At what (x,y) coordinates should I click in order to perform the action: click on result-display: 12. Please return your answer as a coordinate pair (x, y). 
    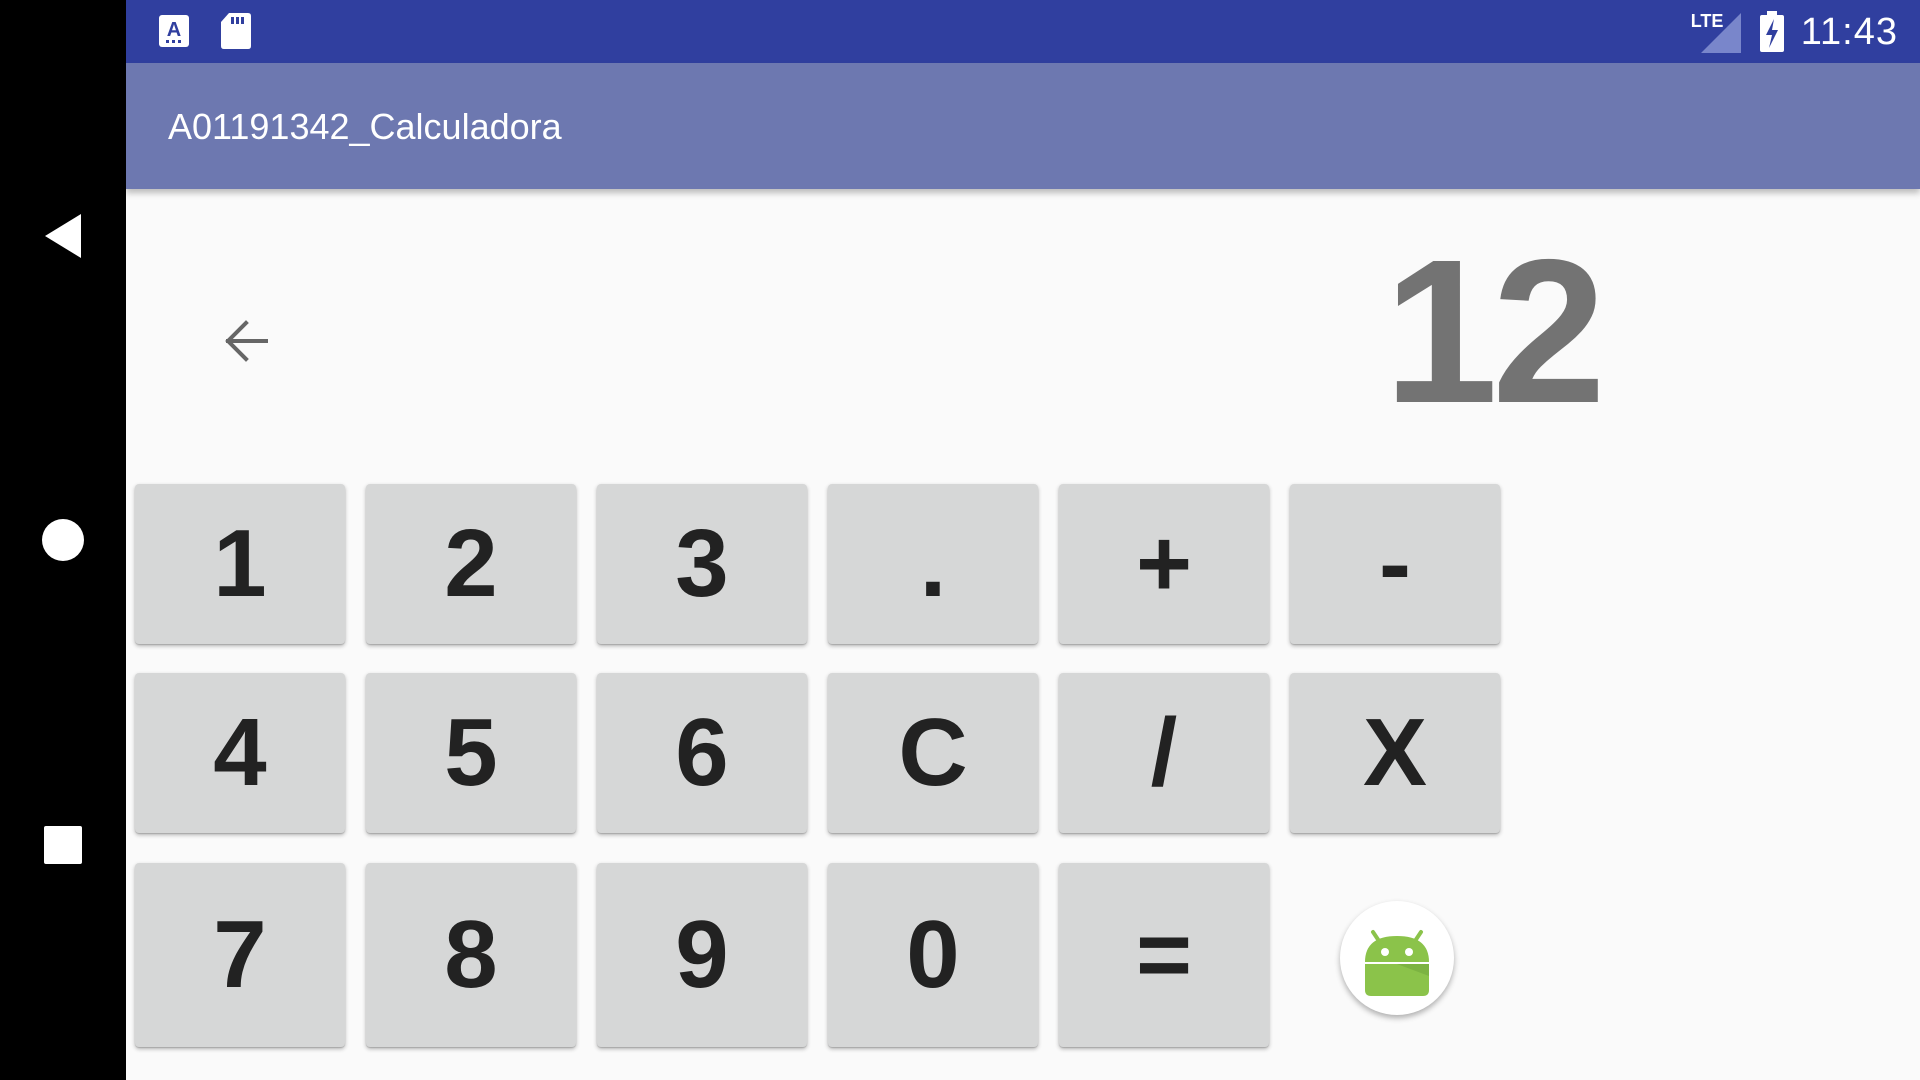
    Looking at the image, I should click on (1494, 331).